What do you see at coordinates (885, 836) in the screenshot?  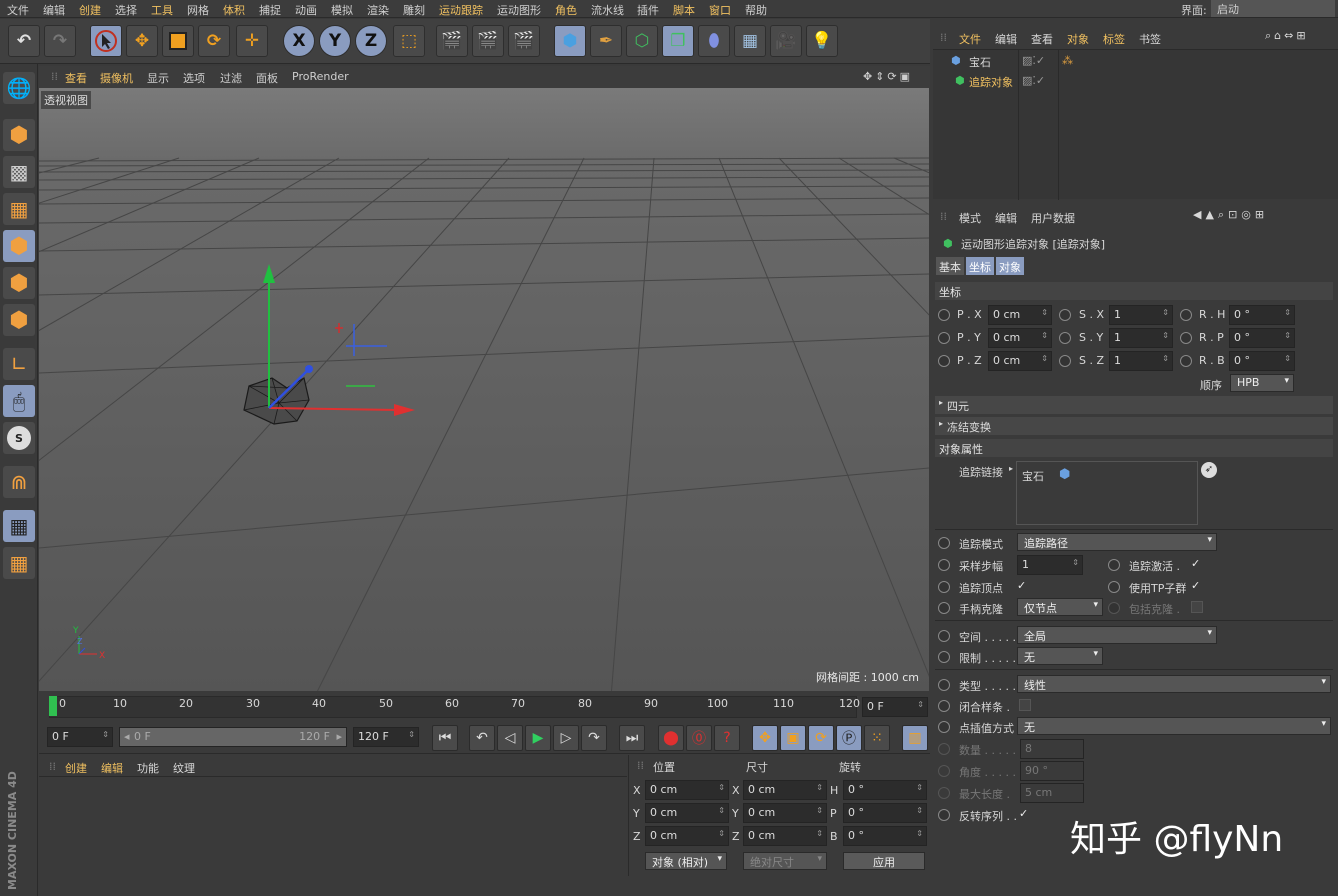 I see `coord-rot-b-field: 0 ° ⇕` at bounding box center [885, 836].